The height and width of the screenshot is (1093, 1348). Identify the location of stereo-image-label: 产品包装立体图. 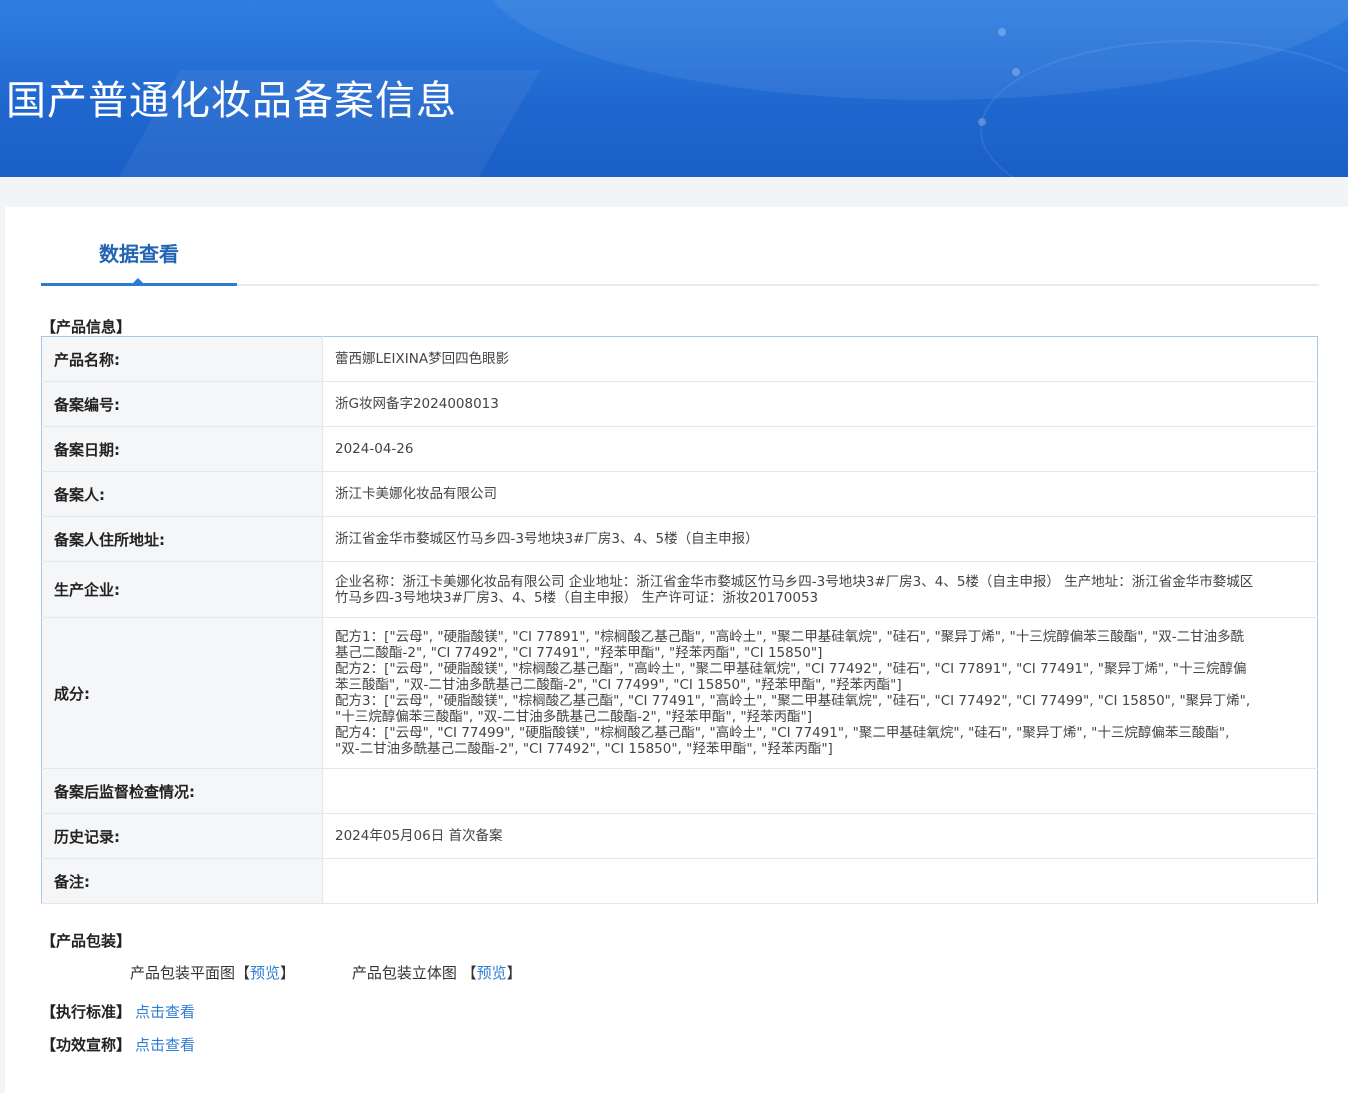
(404, 973).